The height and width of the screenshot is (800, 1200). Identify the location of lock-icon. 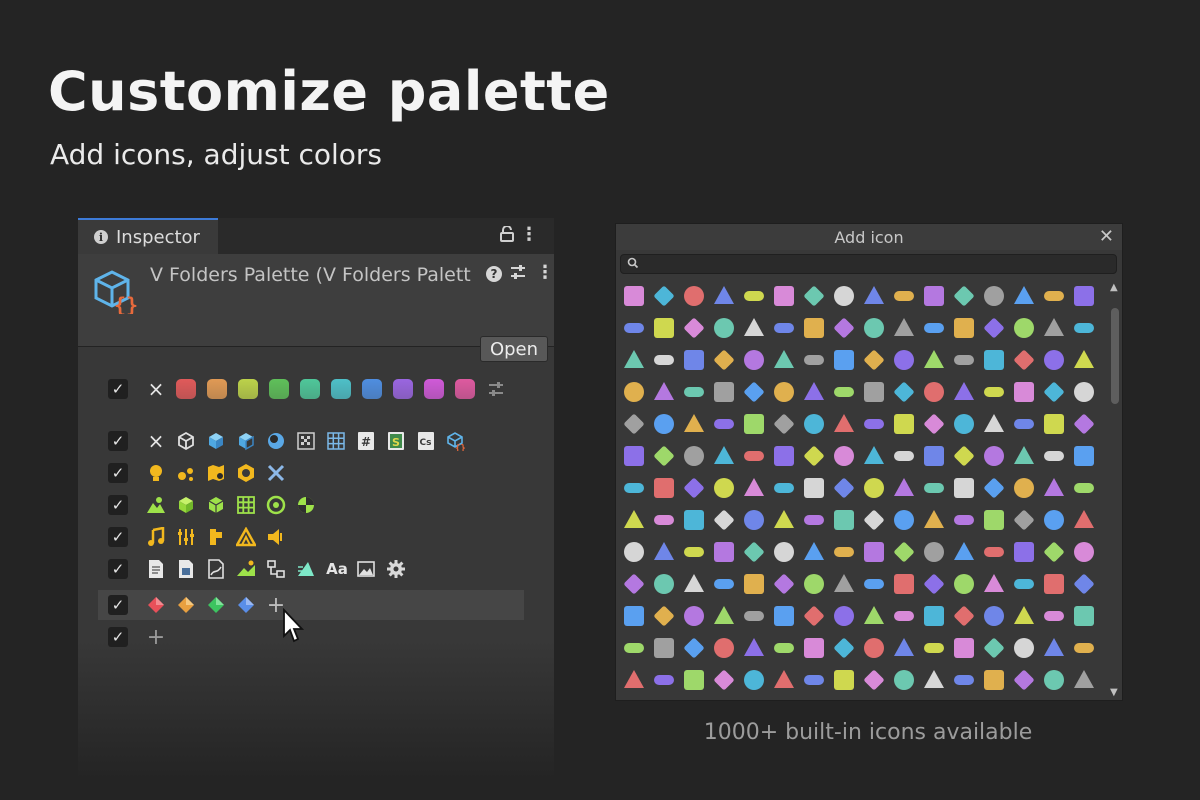
(507, 235).